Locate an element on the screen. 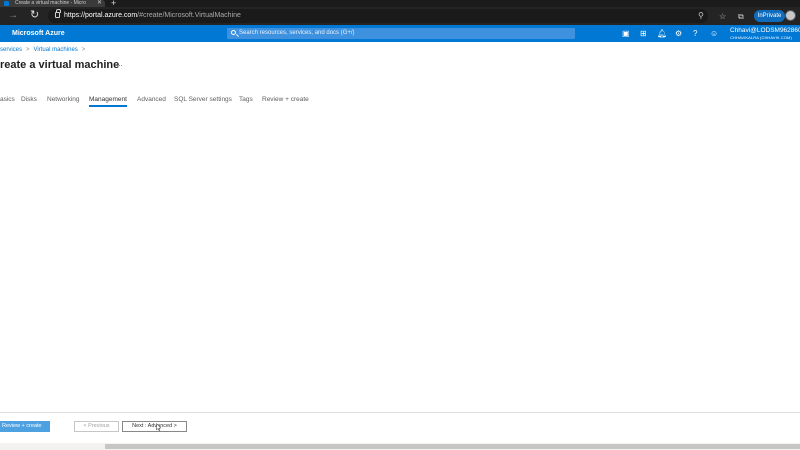 The height and width of the screenshot is (450, 800). horizontal-scrollbar is located at coordinates (400, 446).